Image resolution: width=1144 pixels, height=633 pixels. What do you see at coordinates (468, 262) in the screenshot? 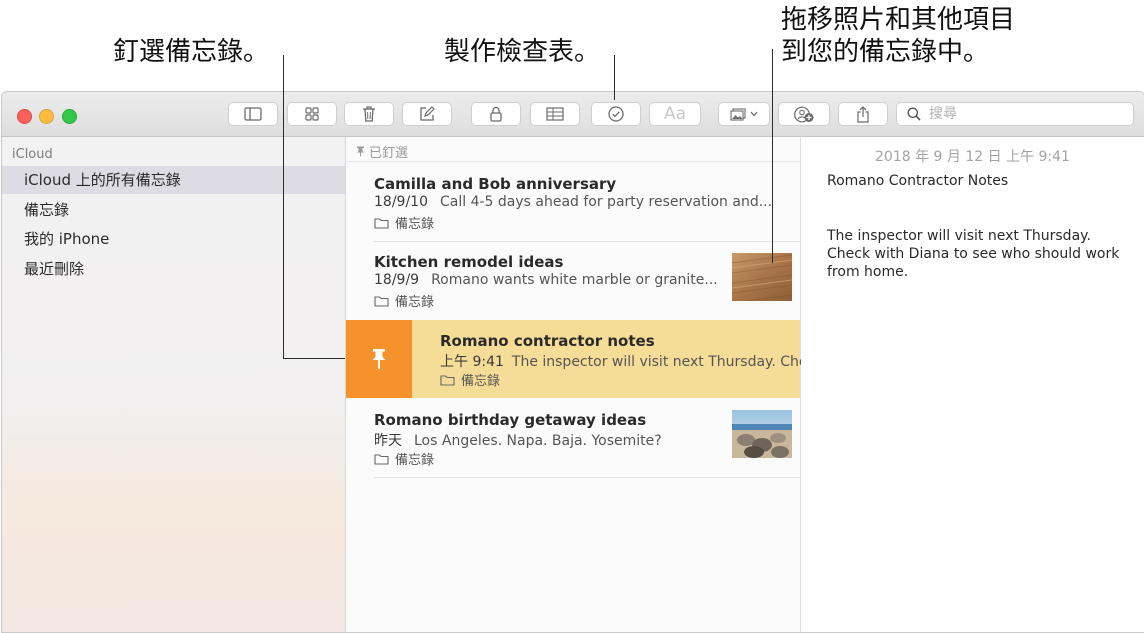
I see `note-title: Kitchen remodel ideas` at bounding box center [468, 262].